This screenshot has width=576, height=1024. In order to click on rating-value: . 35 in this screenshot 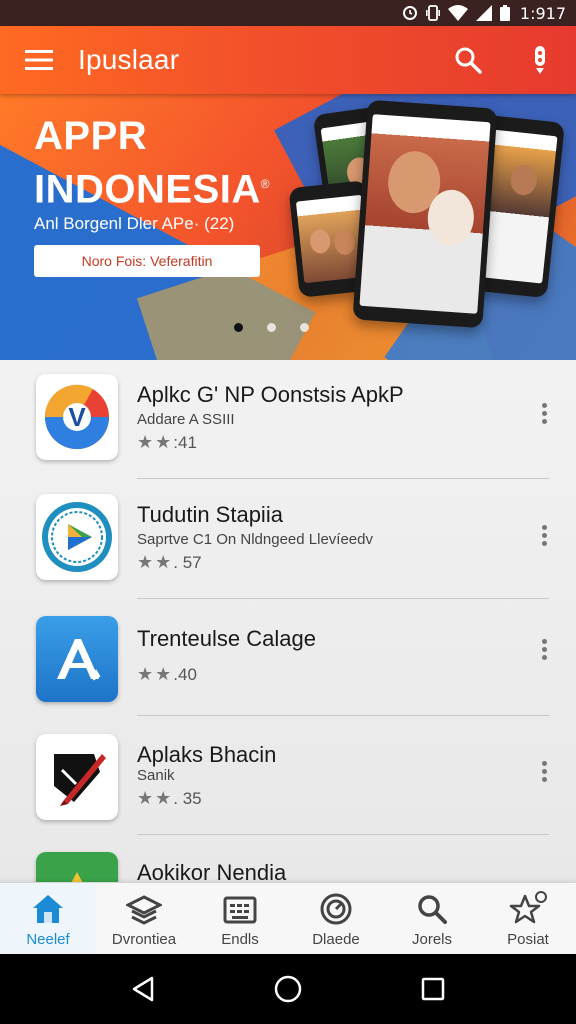, I will do `click(187, 798)`.